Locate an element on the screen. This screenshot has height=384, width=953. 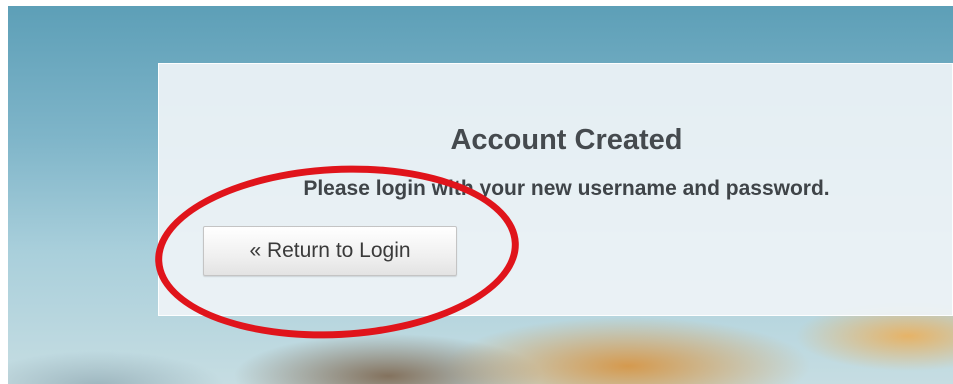
page-title: Account Created is located at coordinates (566, 140).